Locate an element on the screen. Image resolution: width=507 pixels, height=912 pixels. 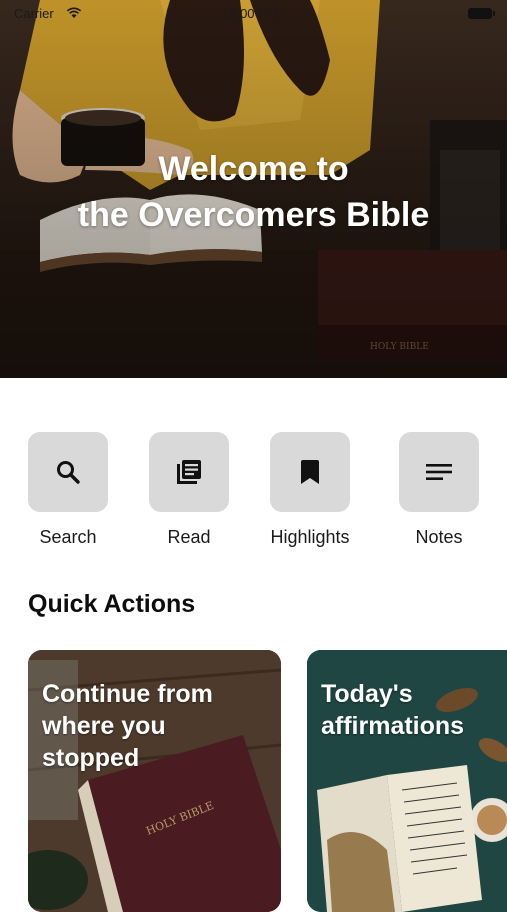
status-bar: Carrier 12:00 PM is located at coordinates (253, 14).